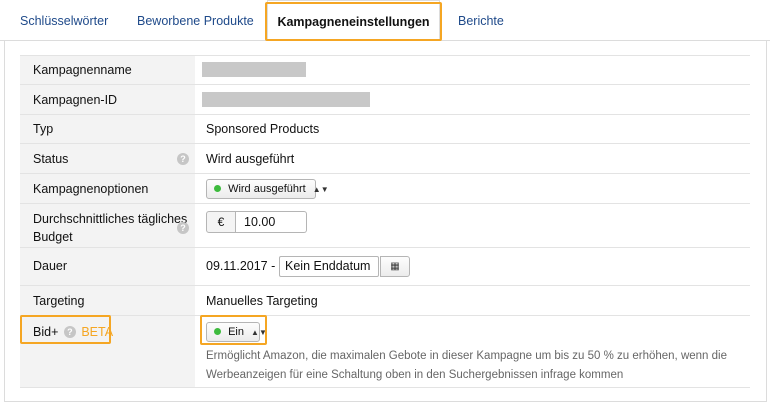  I want to click on campaign-status-select: Wird ausgeführt ▲▼, so click(267, 189).